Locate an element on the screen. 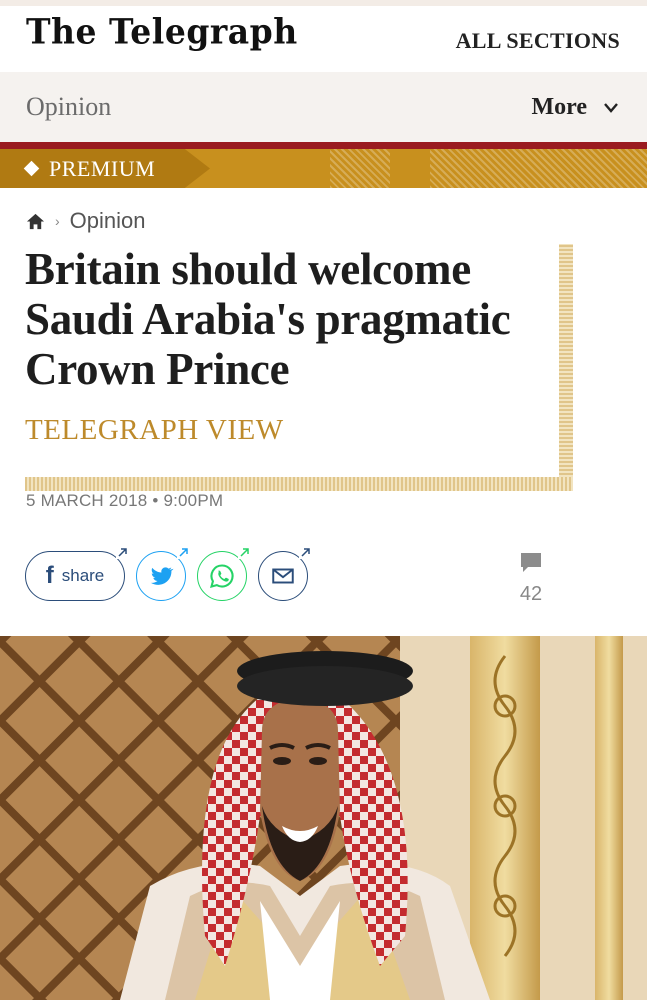 The width and height of the screenshot is (647, 1000). whatsapp-share-button is located at coordinates (223, 574).